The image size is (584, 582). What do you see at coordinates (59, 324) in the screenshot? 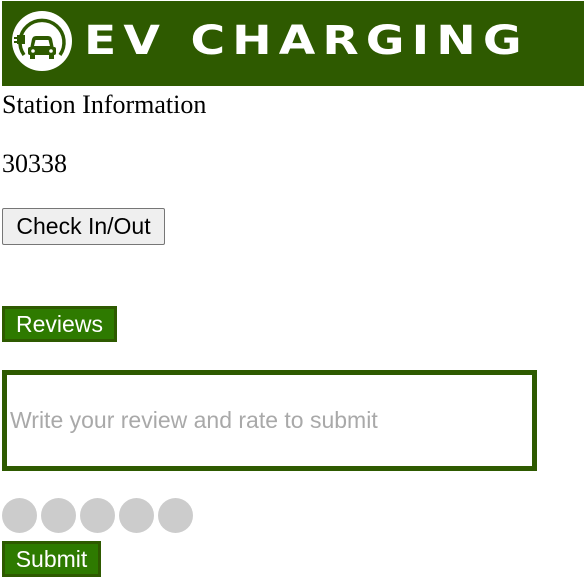
I see `reviews-button: Reviews` at bounding box center [59, 324].